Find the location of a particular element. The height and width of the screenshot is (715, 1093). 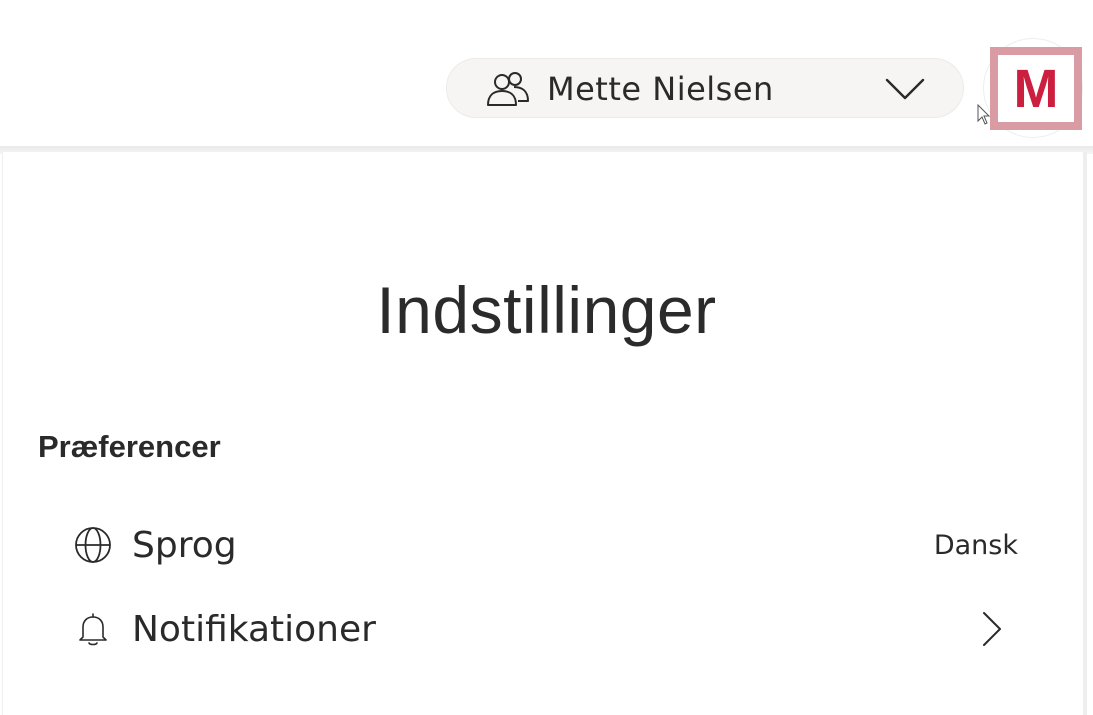

page-title: Indstillinger is located at coordinates (546, 310).